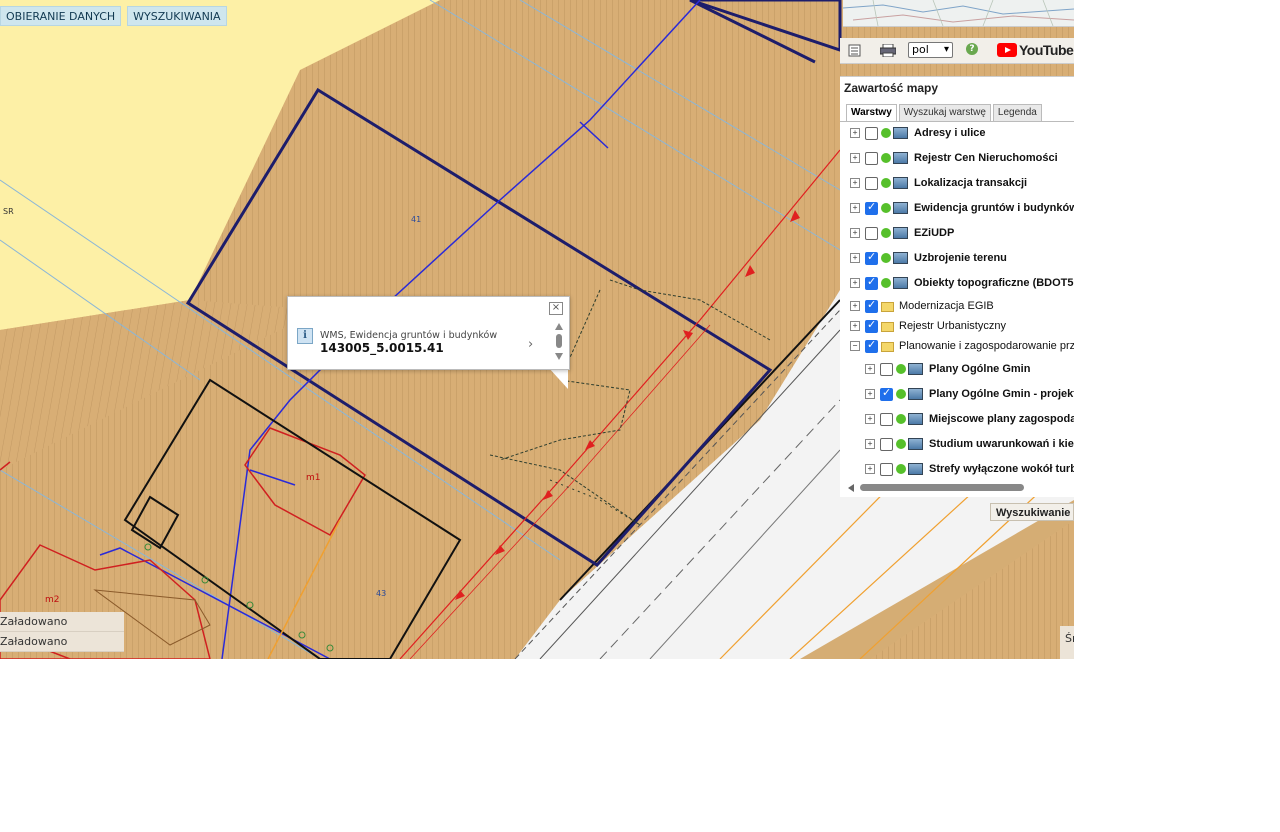  What do you see at coordinates (930, 50) in the screenshot?
I see `language-select: pol` at bounding box center [930, 50].